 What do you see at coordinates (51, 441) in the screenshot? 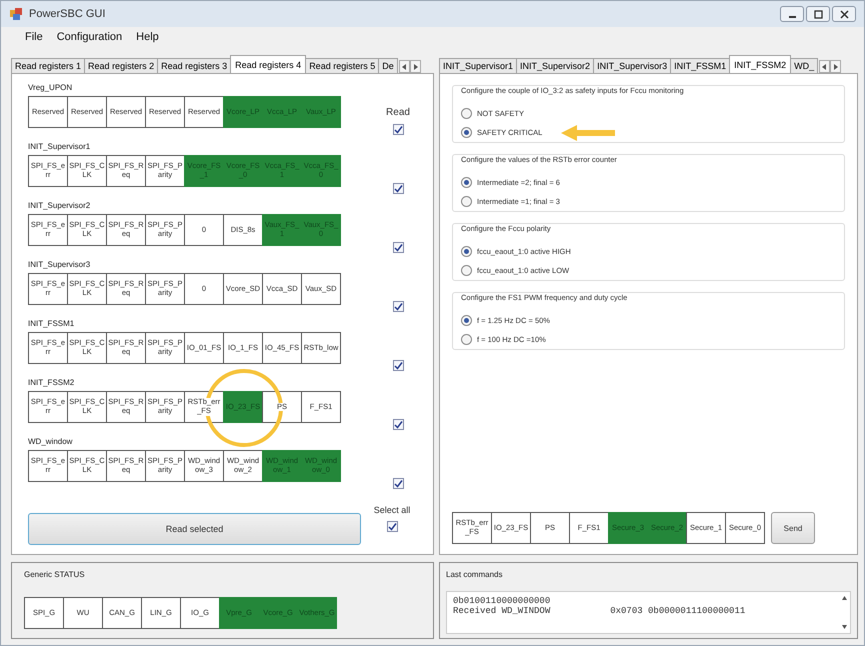
I see `register-title: WD_window` at bounding box center [51, 441].